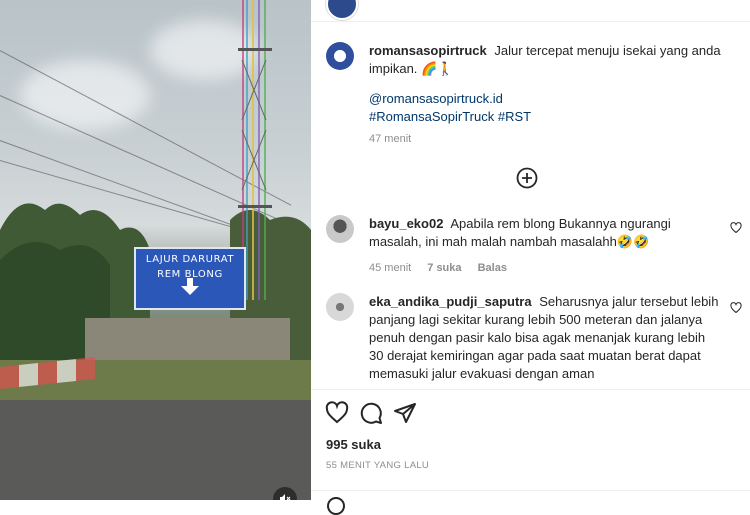 The width and height of the screenshot is (750, 515). Describe the element at coordinates (155, 450) in the screenshot. I see `road` at that location.